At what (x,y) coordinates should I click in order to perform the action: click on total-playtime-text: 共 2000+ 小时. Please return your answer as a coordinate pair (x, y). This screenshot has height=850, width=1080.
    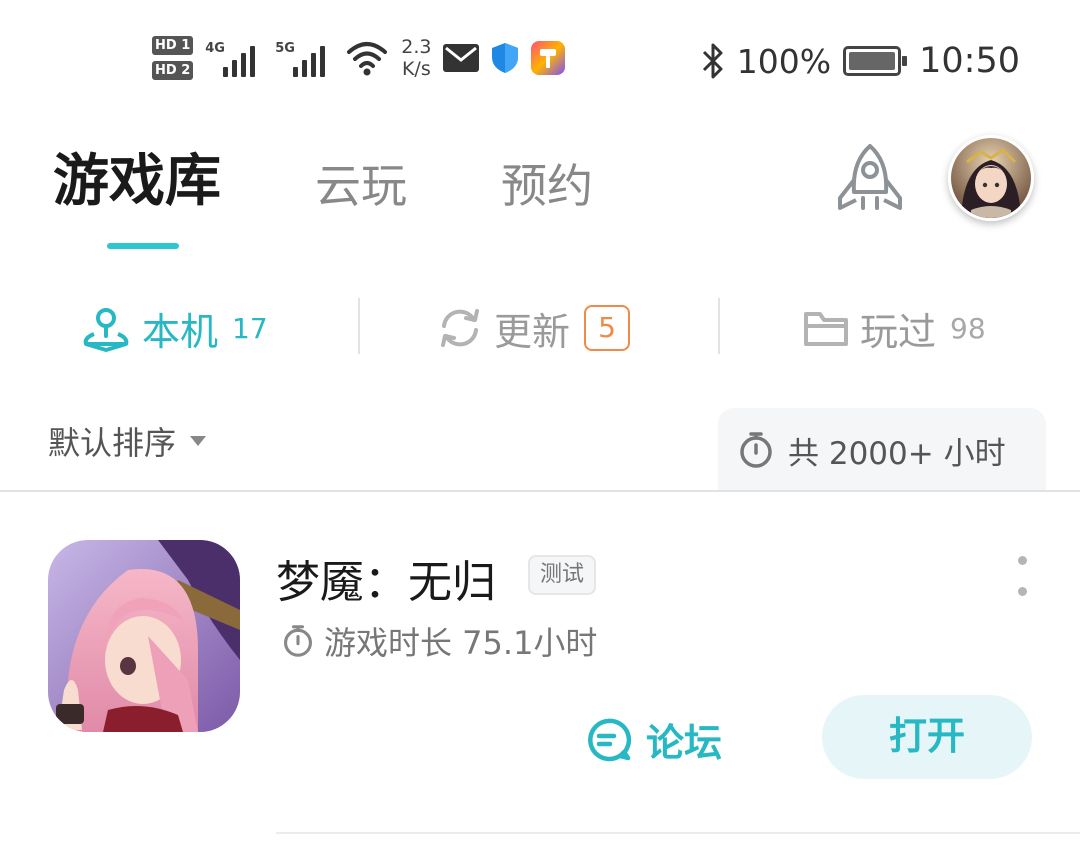
    Looking at the image, I should click on (897, 453).